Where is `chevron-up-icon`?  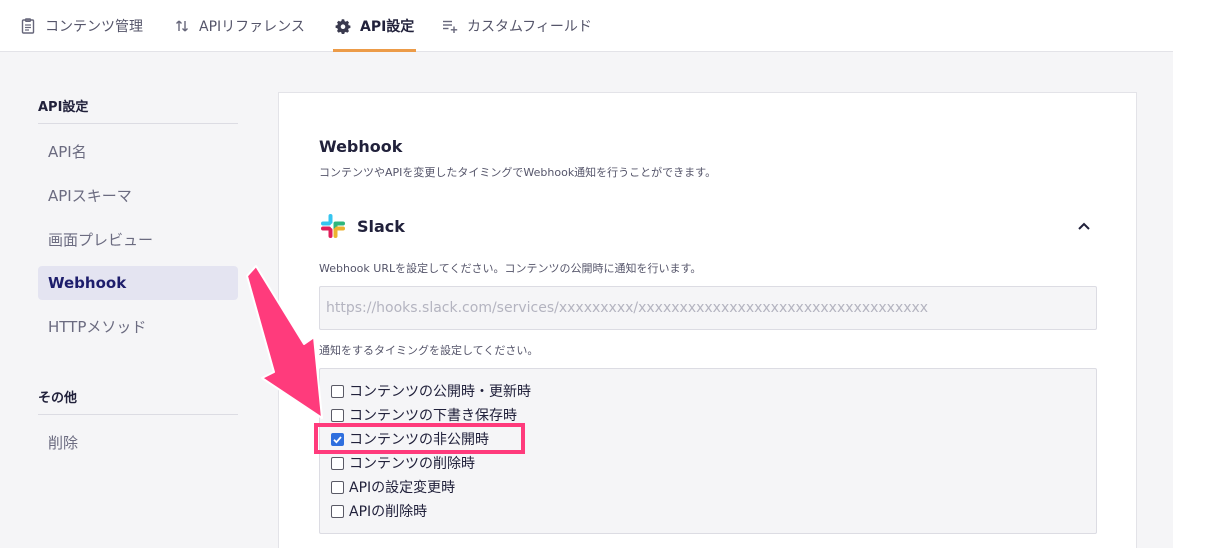 chevron-up-icon is located at coordinates (1084, 226).